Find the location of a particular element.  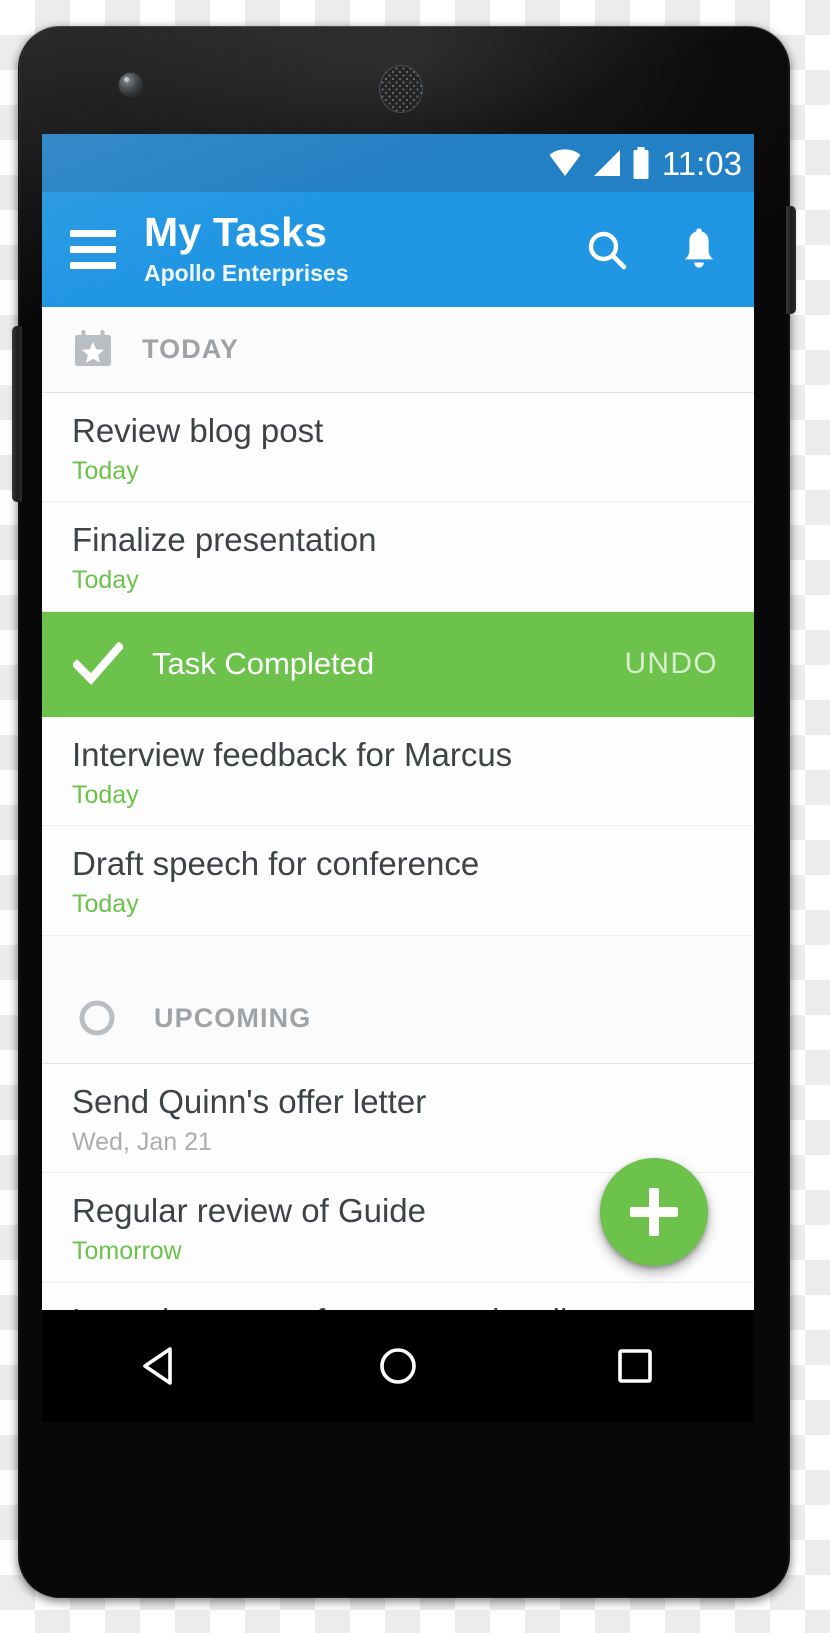

circle-outline-icon is located at coordinates (97, 1018).